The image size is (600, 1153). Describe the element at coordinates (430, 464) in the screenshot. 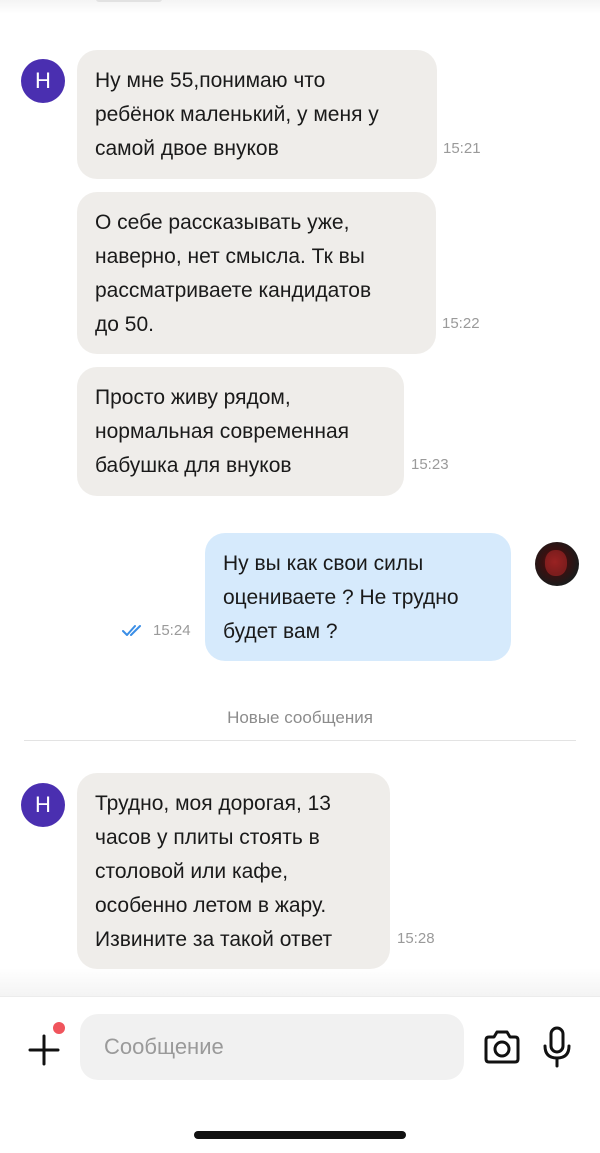

I see `message-time: 15:23` at that location.